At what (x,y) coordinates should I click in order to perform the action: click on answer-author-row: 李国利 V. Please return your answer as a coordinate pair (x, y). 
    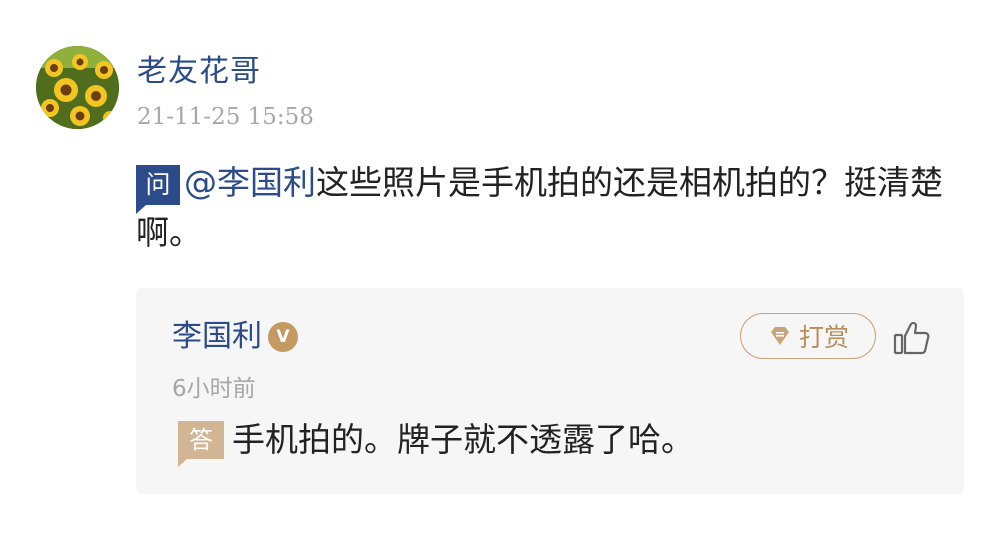
    Looking at the image, I should click on (235, 337).